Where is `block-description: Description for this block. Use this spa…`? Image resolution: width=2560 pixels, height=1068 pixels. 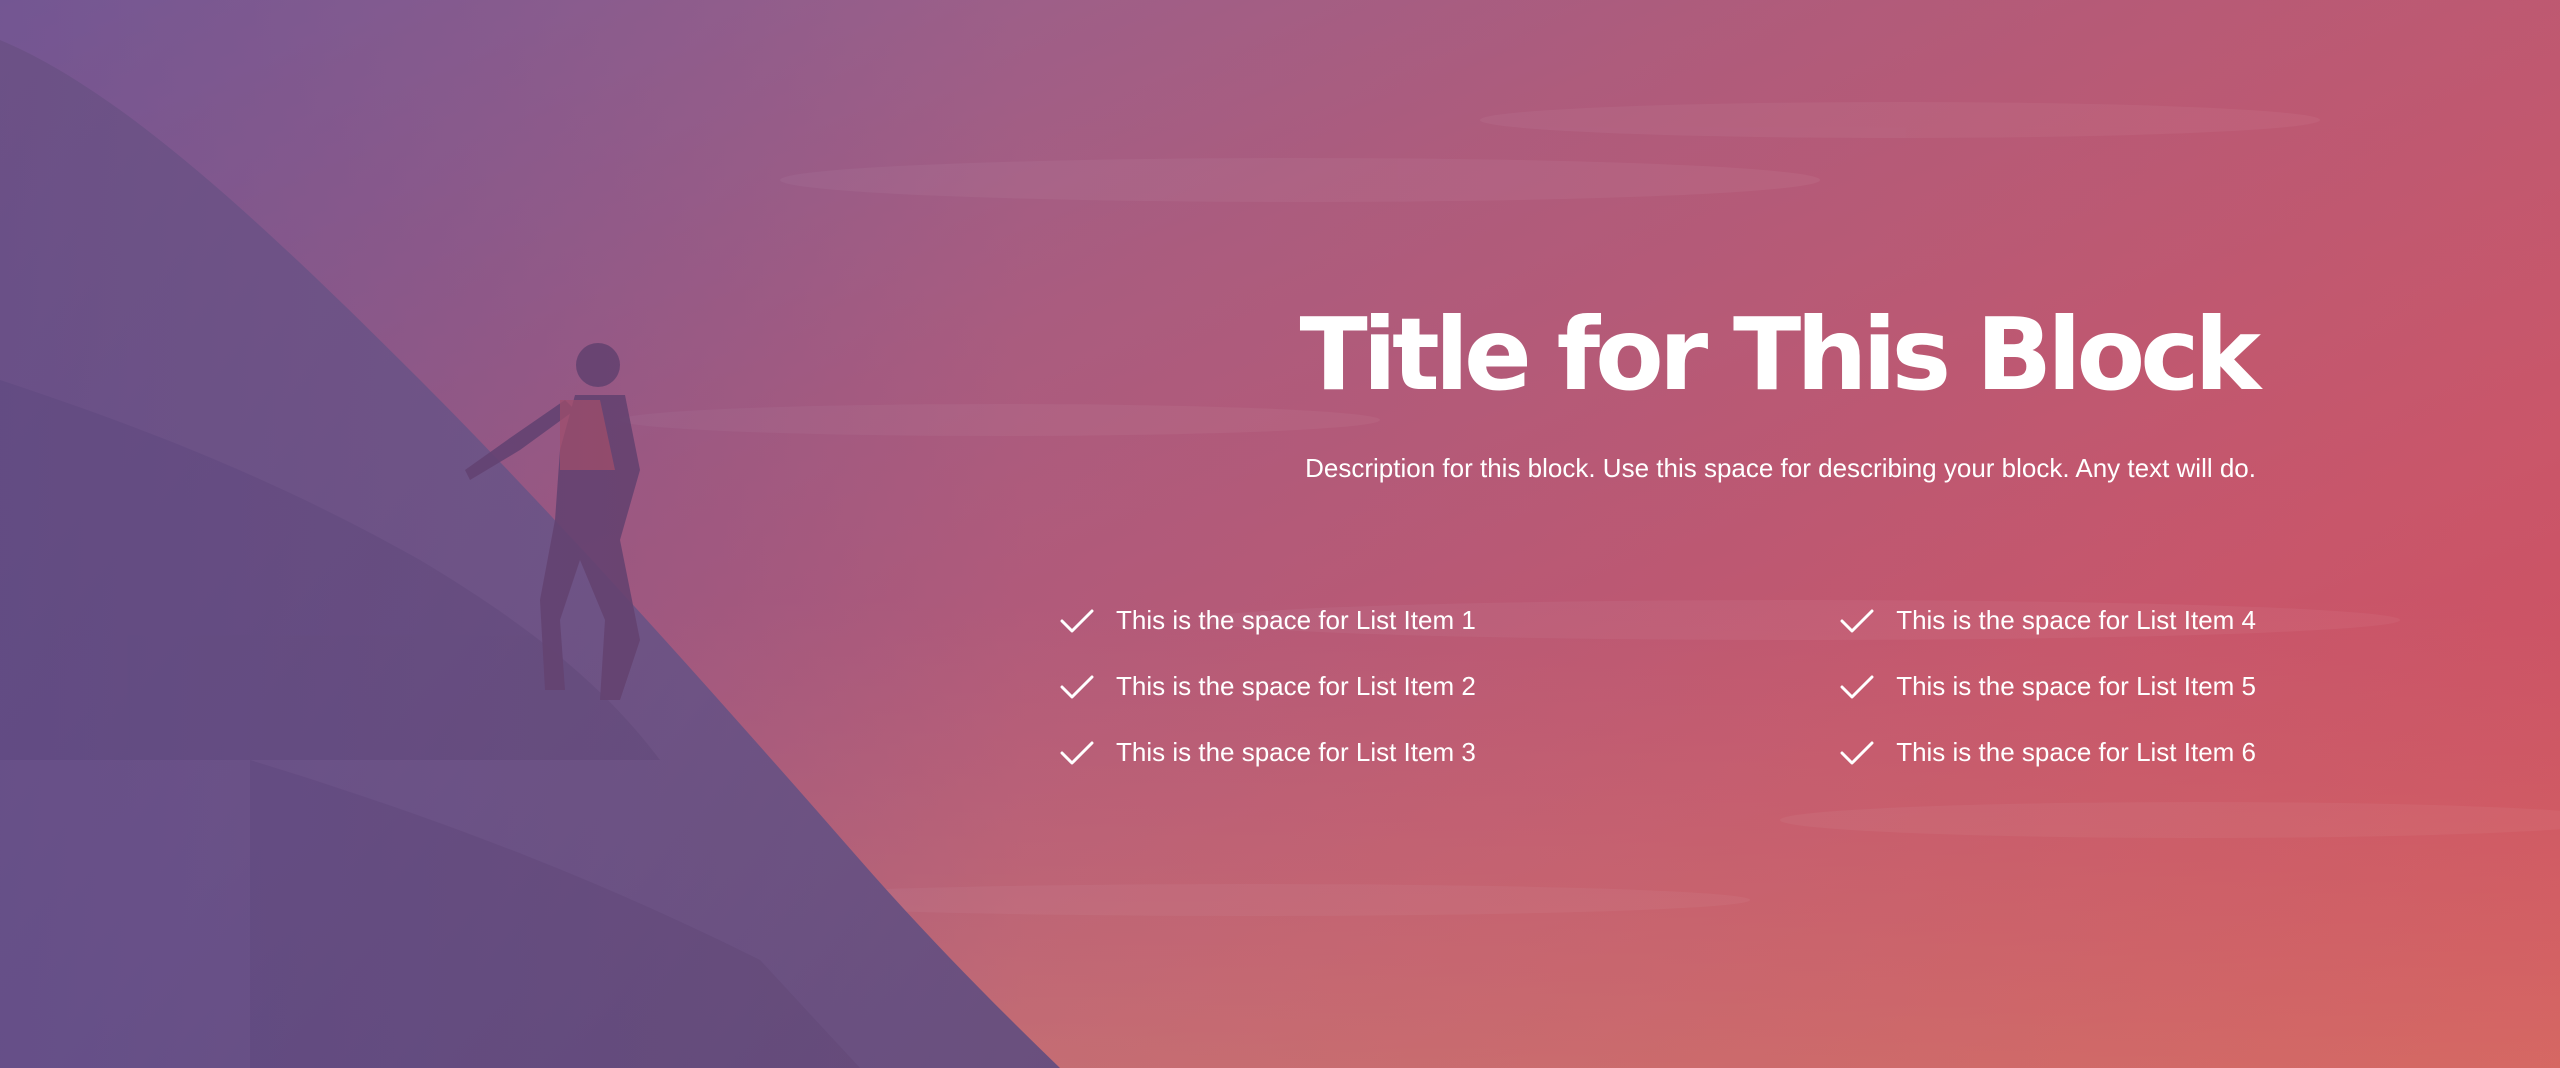 block-description: Description for this block. Use this spa… is located at coordinates (1780, 468).